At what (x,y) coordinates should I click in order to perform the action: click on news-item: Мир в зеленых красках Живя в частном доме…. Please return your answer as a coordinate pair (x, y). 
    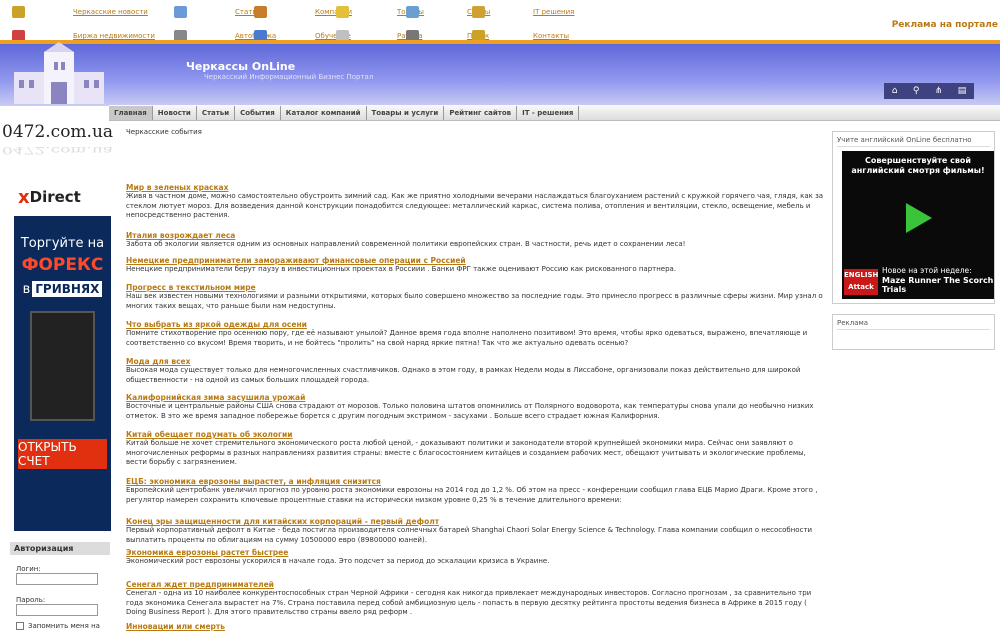
    Looking at the image, I should click on (476, 202).